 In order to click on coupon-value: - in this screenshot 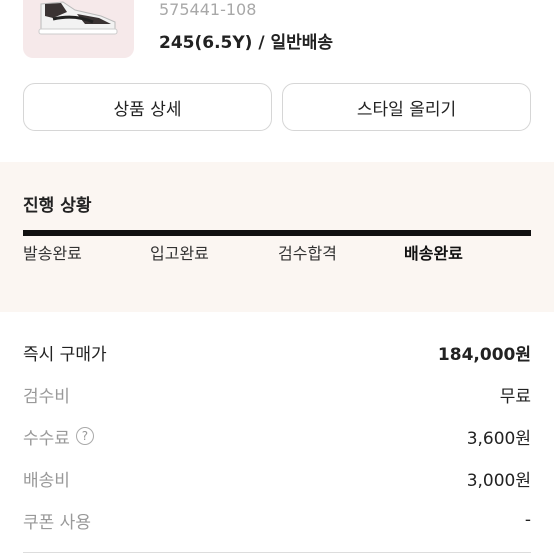, I will do `click(527, 520)`.